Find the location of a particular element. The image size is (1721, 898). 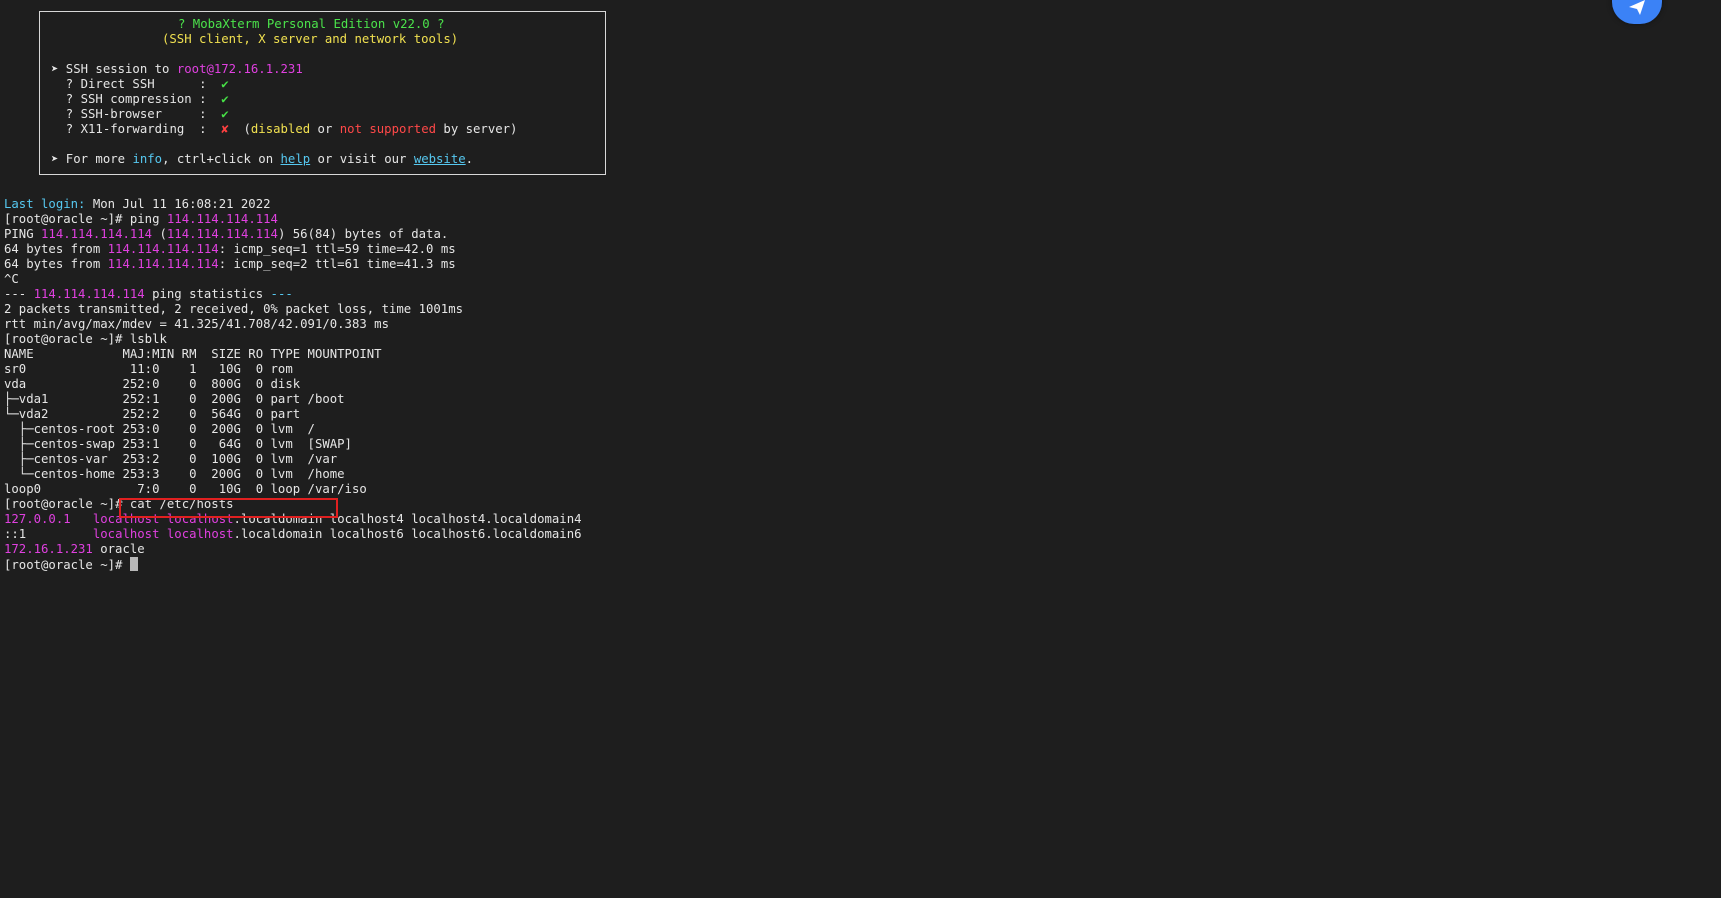

hosts-line: 172.16.1.231 oracle is located at coordinates (74, 549).